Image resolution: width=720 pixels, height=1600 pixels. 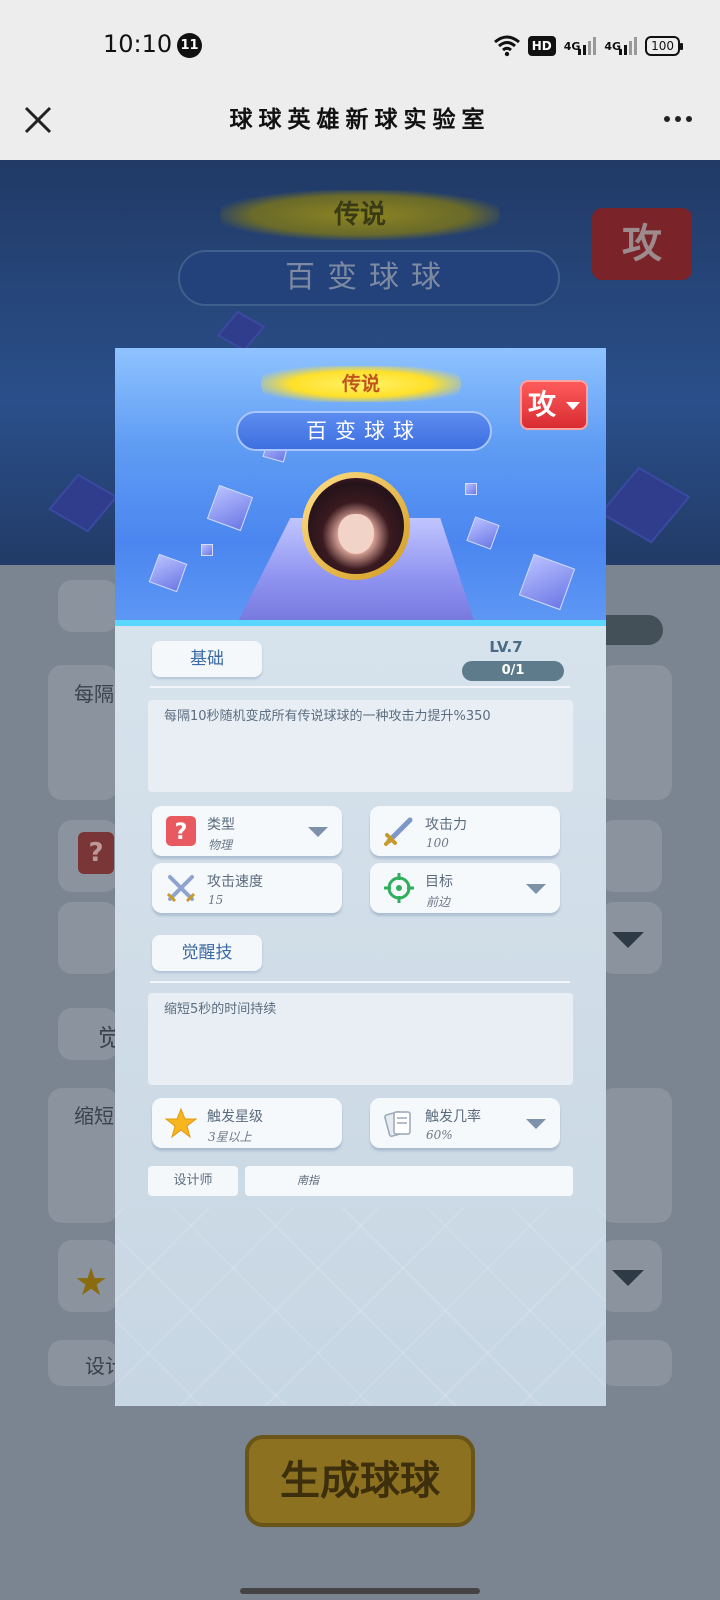 I want to click on sword-icon, so click(x=398, y=831).